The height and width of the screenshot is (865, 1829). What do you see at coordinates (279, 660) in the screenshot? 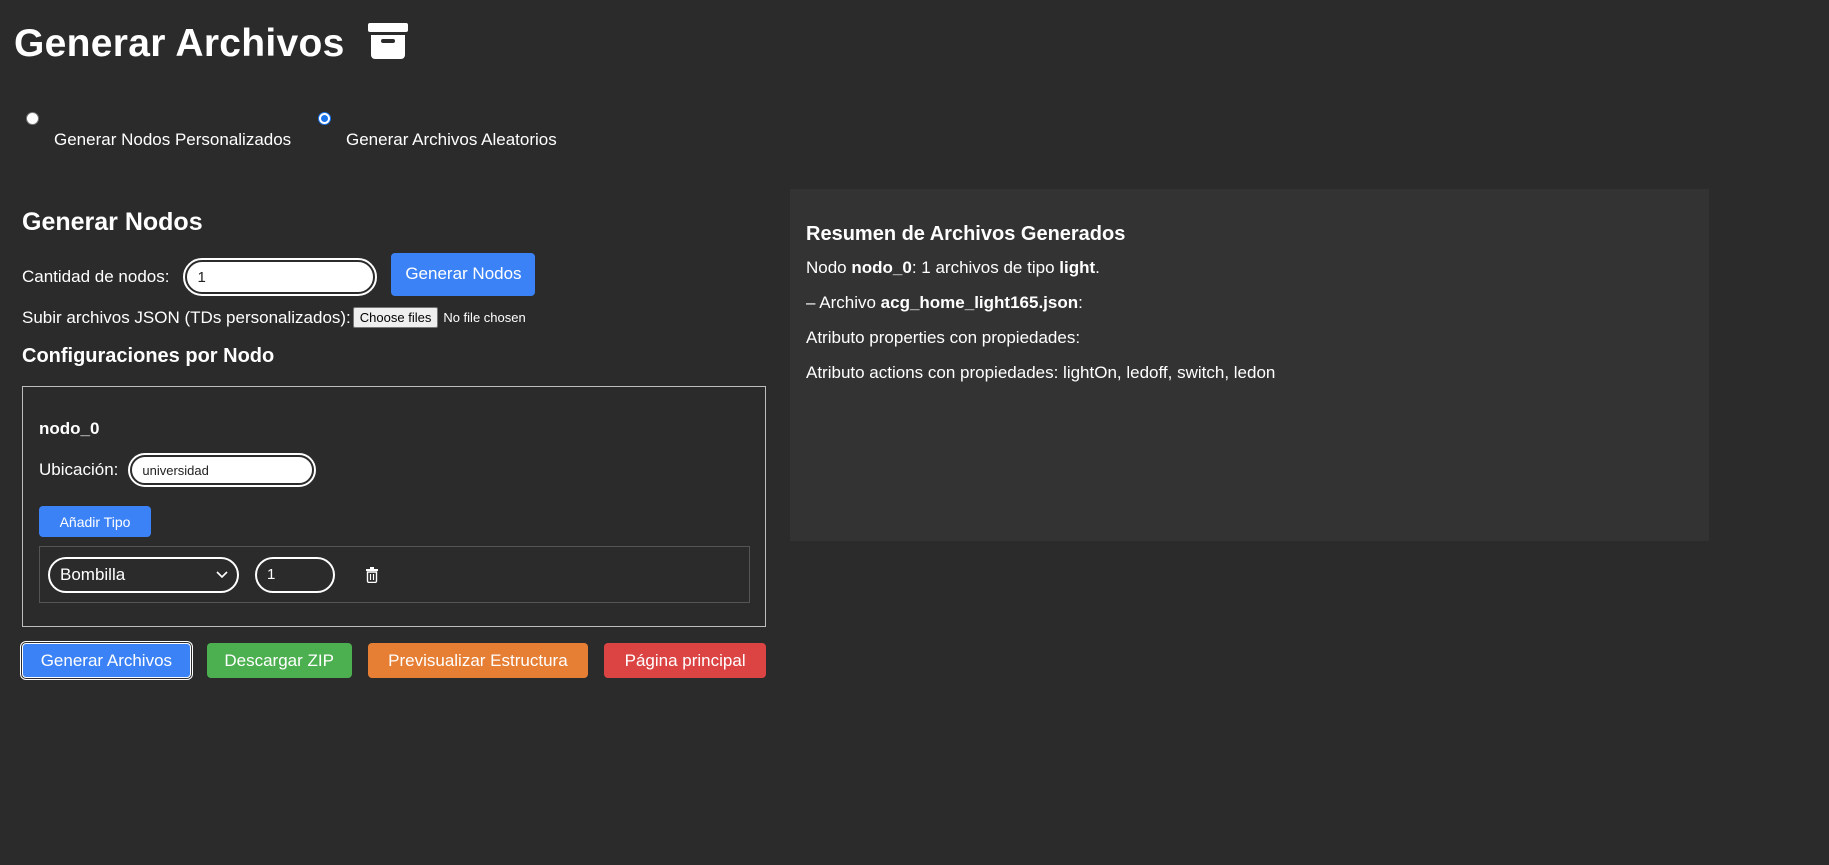
I see `download-zip-button: Descargar ZIP` at bounding box center [279, 660].